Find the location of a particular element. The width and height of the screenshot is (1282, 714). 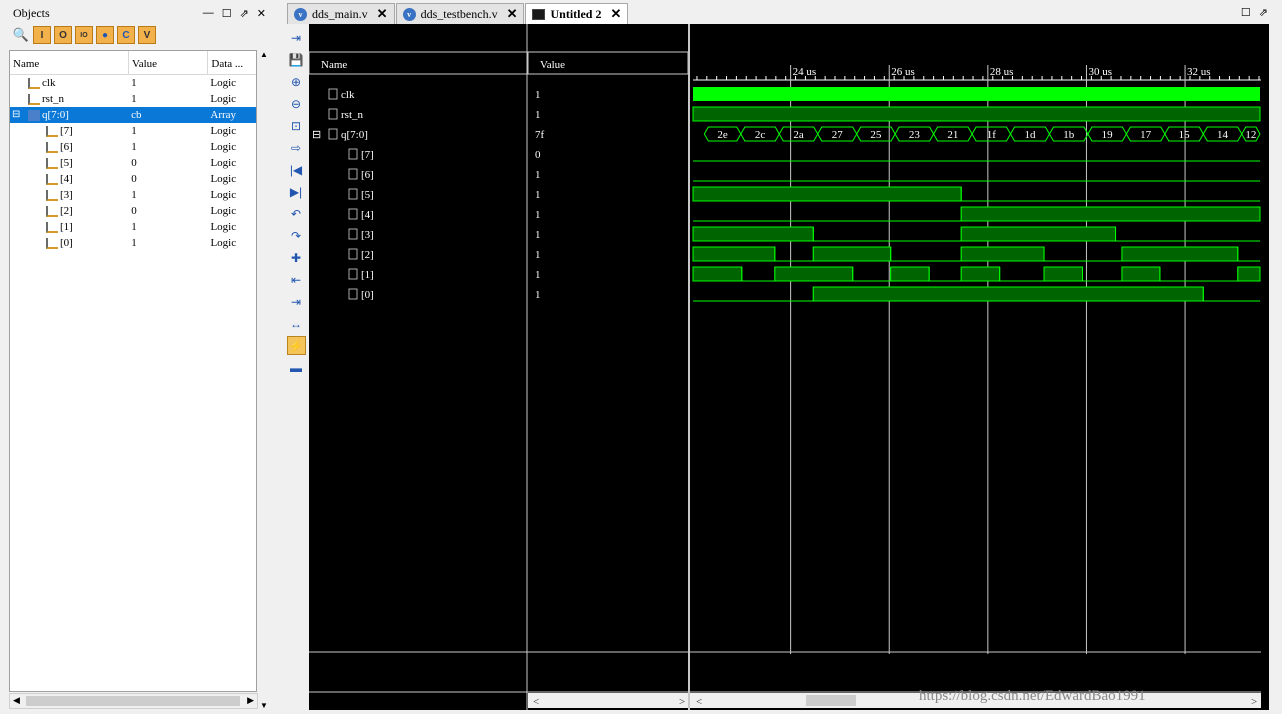

go-to-start-icon: |◀ is located at coordinates (296, 169).